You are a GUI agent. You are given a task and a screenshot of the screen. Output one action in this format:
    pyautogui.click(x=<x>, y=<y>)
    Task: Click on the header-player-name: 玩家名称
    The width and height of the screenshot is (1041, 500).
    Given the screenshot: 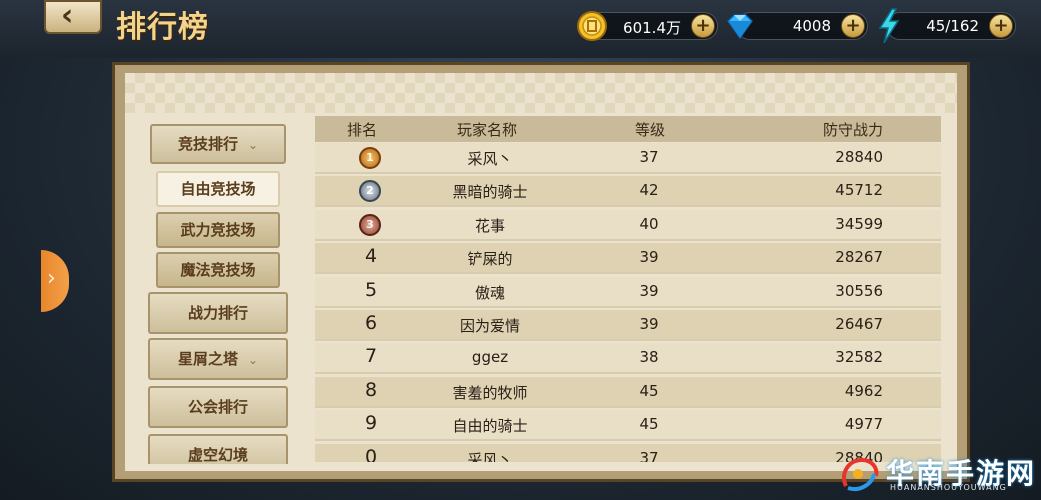 What is the action you would take?
    pyautogui.click(x=487, y=130)
    